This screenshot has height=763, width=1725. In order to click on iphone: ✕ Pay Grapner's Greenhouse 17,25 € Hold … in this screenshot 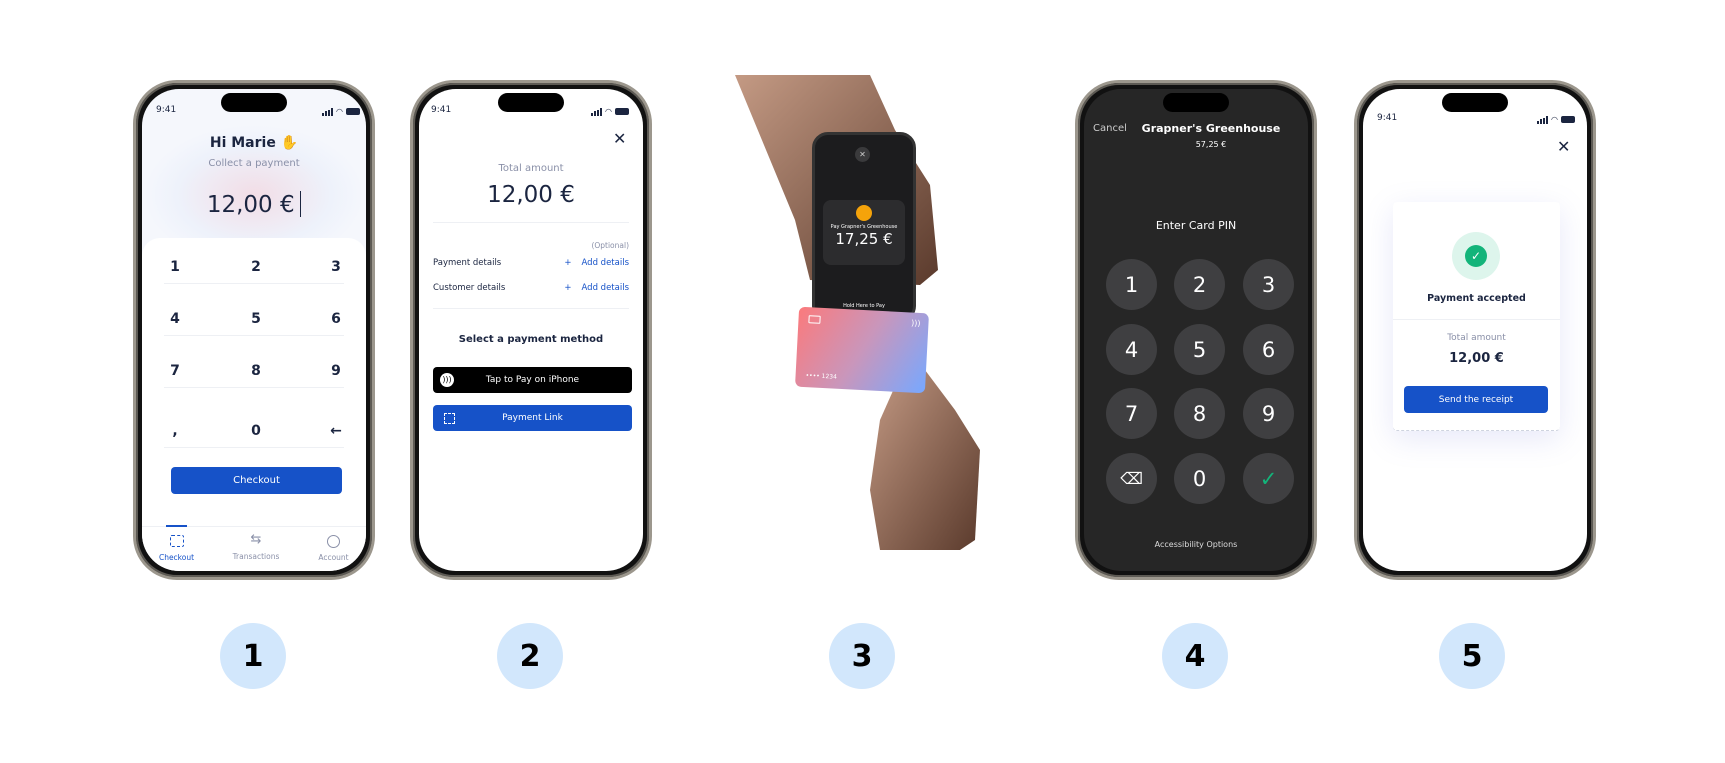, I will do `click(864, 227)`.